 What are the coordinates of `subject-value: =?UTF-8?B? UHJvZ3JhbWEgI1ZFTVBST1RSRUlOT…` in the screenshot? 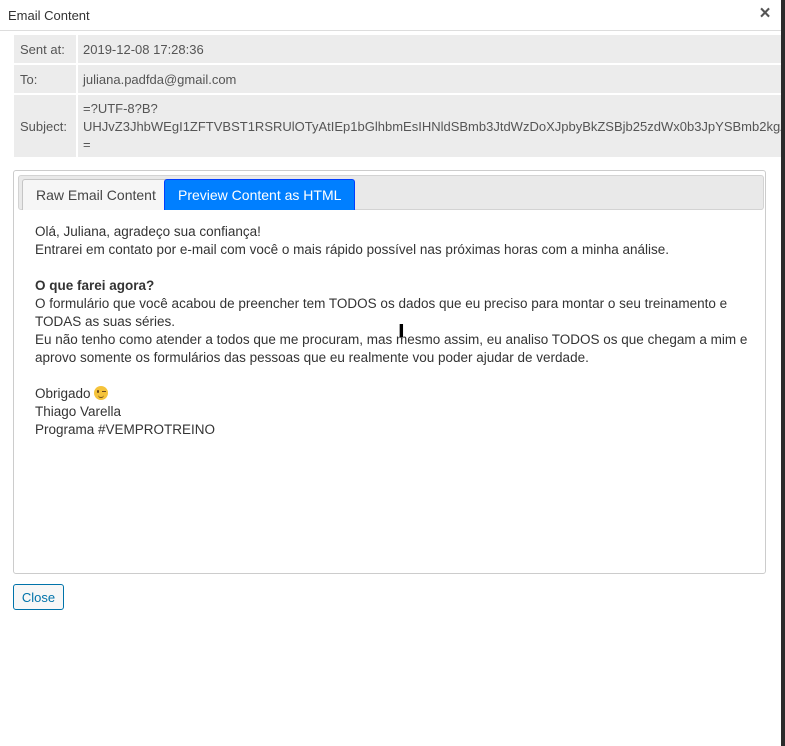 It's located at (429, 126).